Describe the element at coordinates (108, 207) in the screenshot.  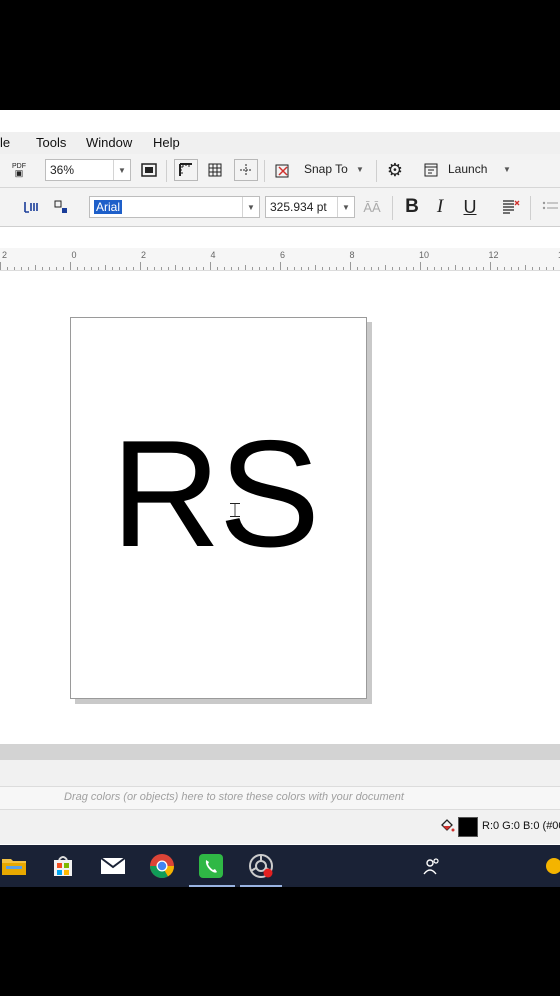
I see `font-name-value: Arial` at that location.